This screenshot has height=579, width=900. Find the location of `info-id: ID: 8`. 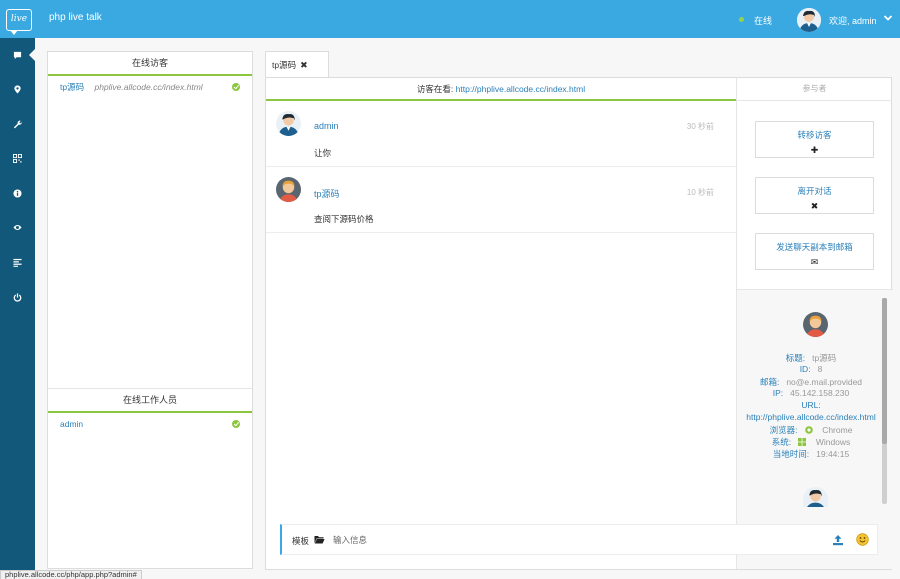

info-id: ID: 8 is located at coordinates (811, 369).